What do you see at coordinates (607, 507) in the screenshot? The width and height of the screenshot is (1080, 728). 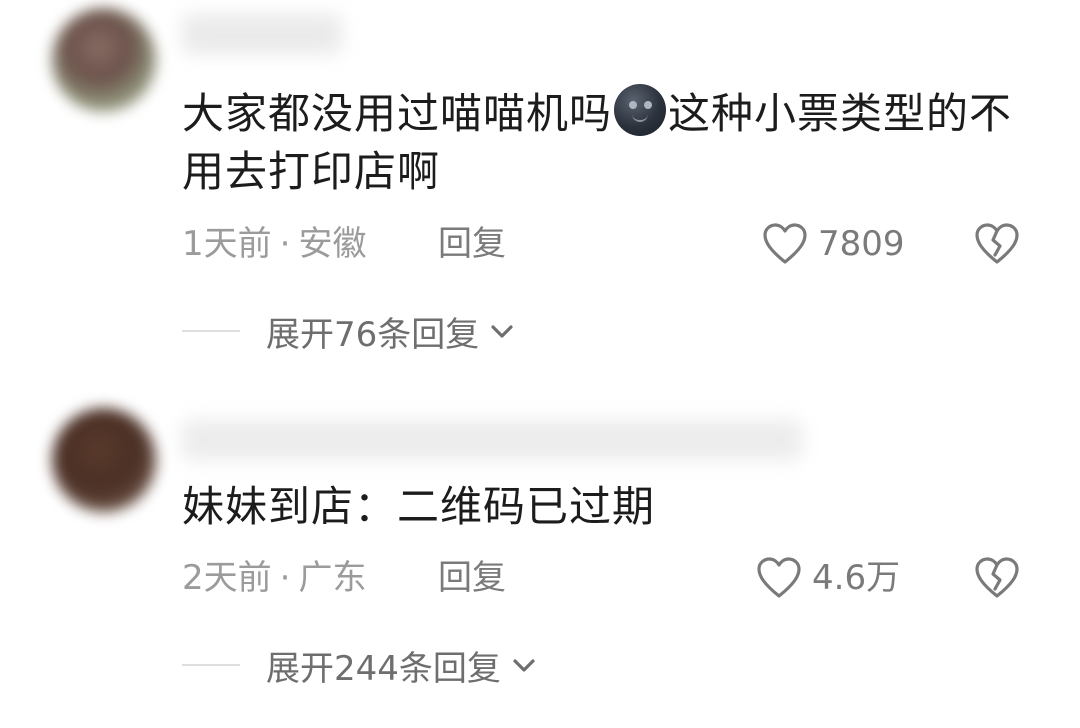 I see `comment-text: 妹妹到店：二维码已过期` at bounding box center [607, 507].